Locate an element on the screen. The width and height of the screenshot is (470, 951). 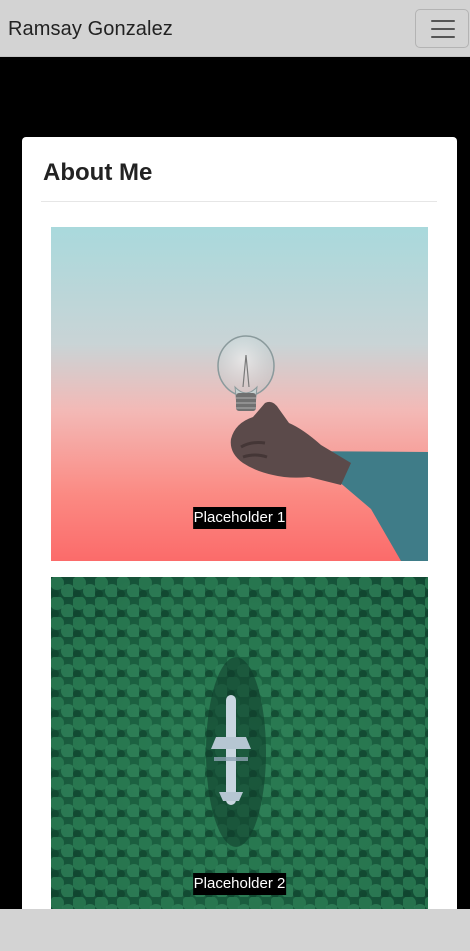
brand-name: Ramsay Gonzalez is located at coordinates (90, 29).